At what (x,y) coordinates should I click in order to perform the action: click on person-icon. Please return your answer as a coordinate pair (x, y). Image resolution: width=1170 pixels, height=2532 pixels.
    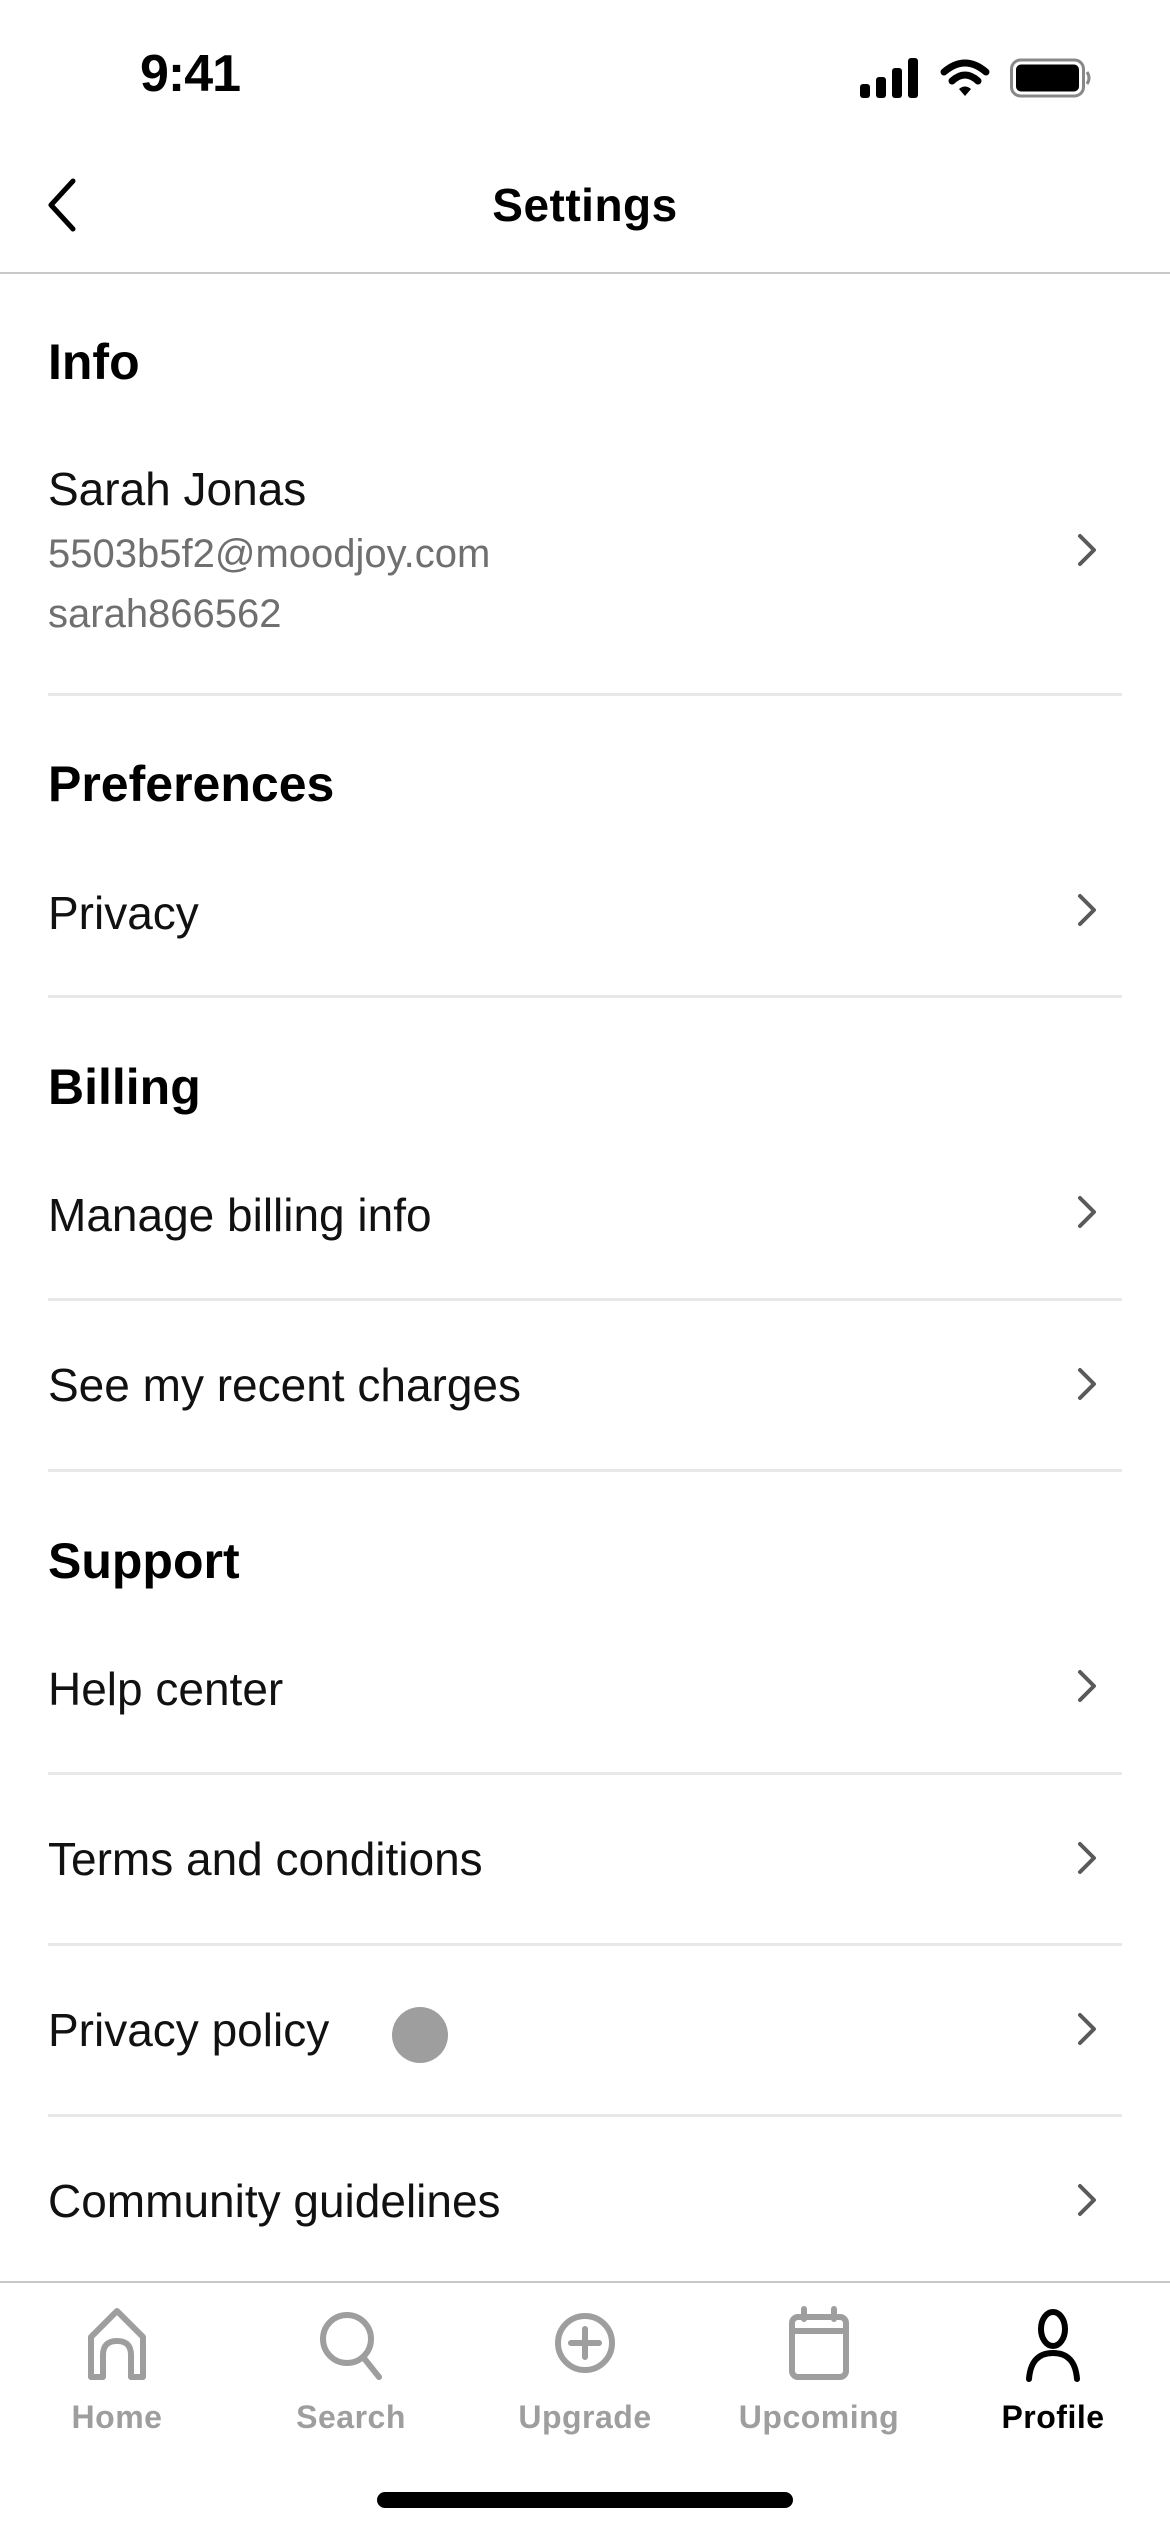
    Looking at the image, I should click on (1053, 2345).